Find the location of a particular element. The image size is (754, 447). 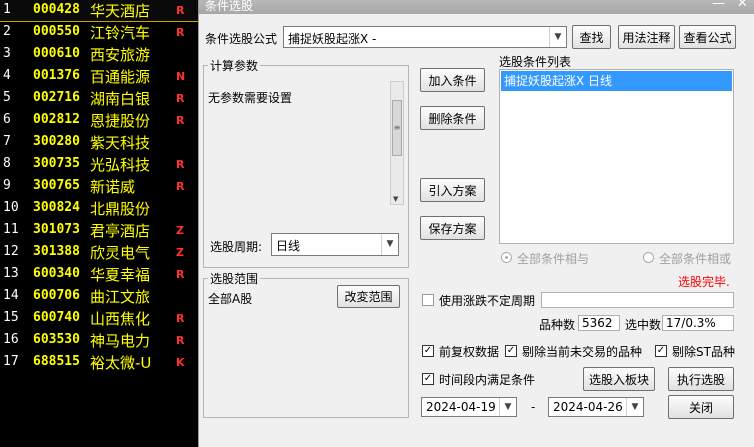

radio-or-label: 全部条件相或 is located at coordinates (695, 259).